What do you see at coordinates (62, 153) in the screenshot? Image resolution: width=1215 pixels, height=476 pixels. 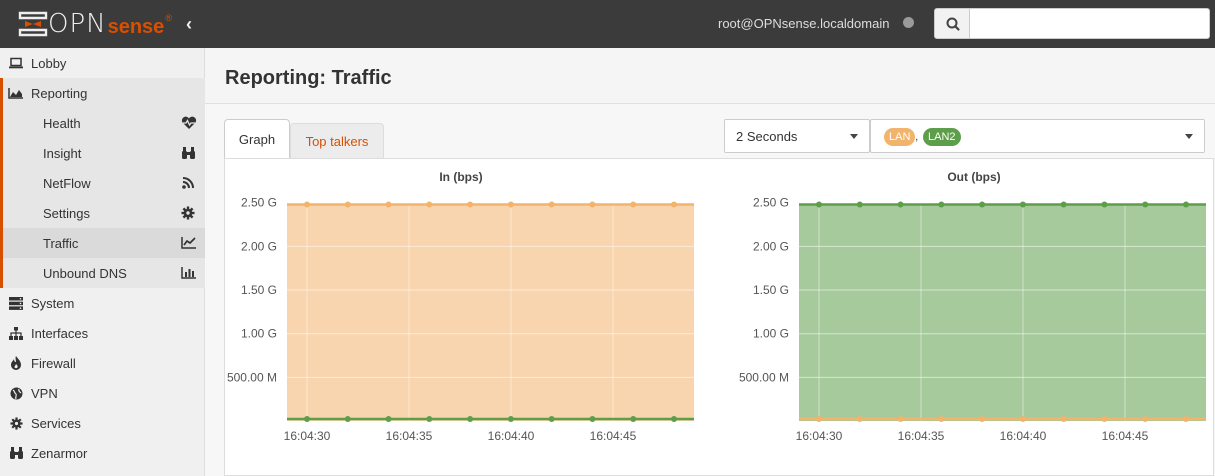 I see `sidebar-subitem-label: Insight` at bounding box center [62, 153].